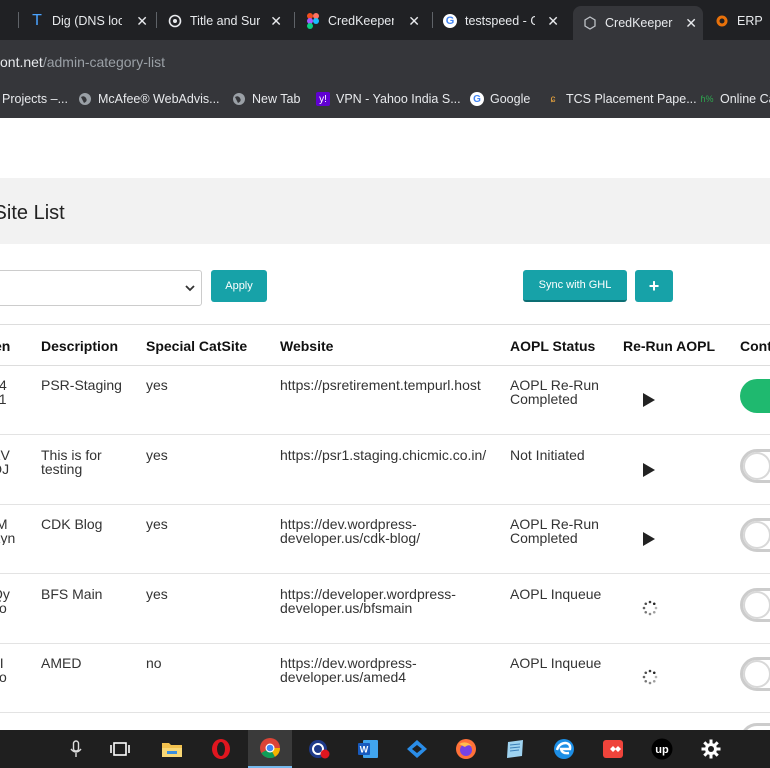 This screenshot has height=768, width=770. What do you see at coordinates (196, 346) in the screenshot?
I see `column-header: Special CatSite` at bounding box center [196, 346].